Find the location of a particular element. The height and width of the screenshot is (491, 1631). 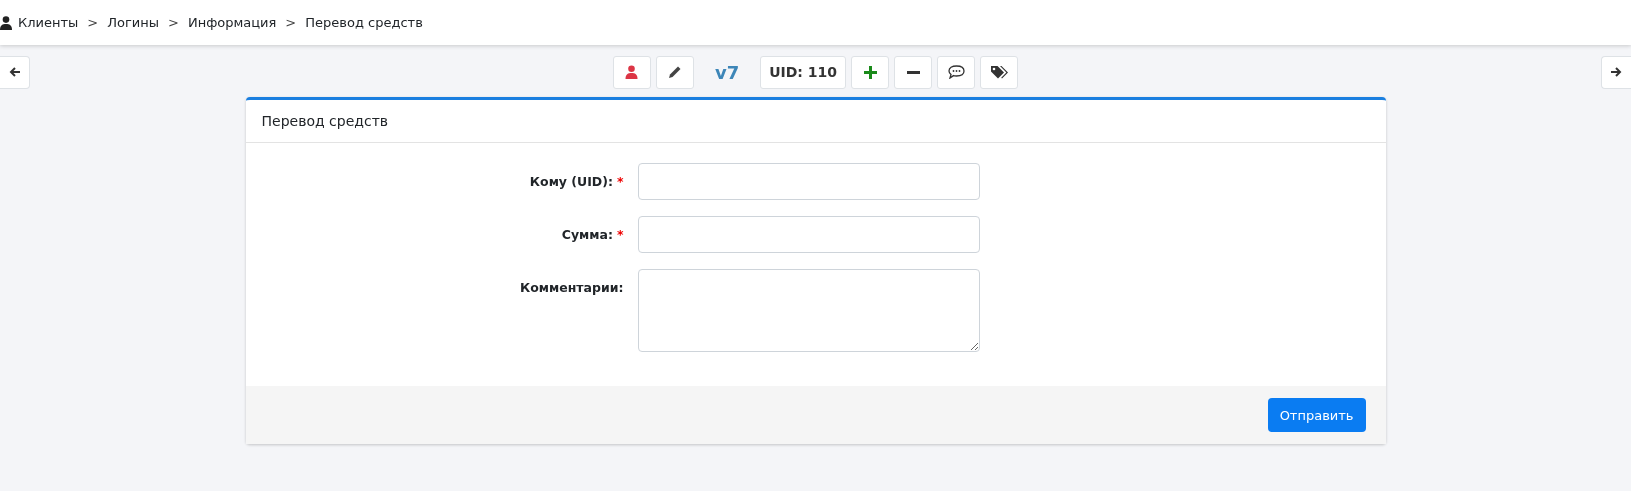

left-arrow-icon is located at coordinates (14, 72).